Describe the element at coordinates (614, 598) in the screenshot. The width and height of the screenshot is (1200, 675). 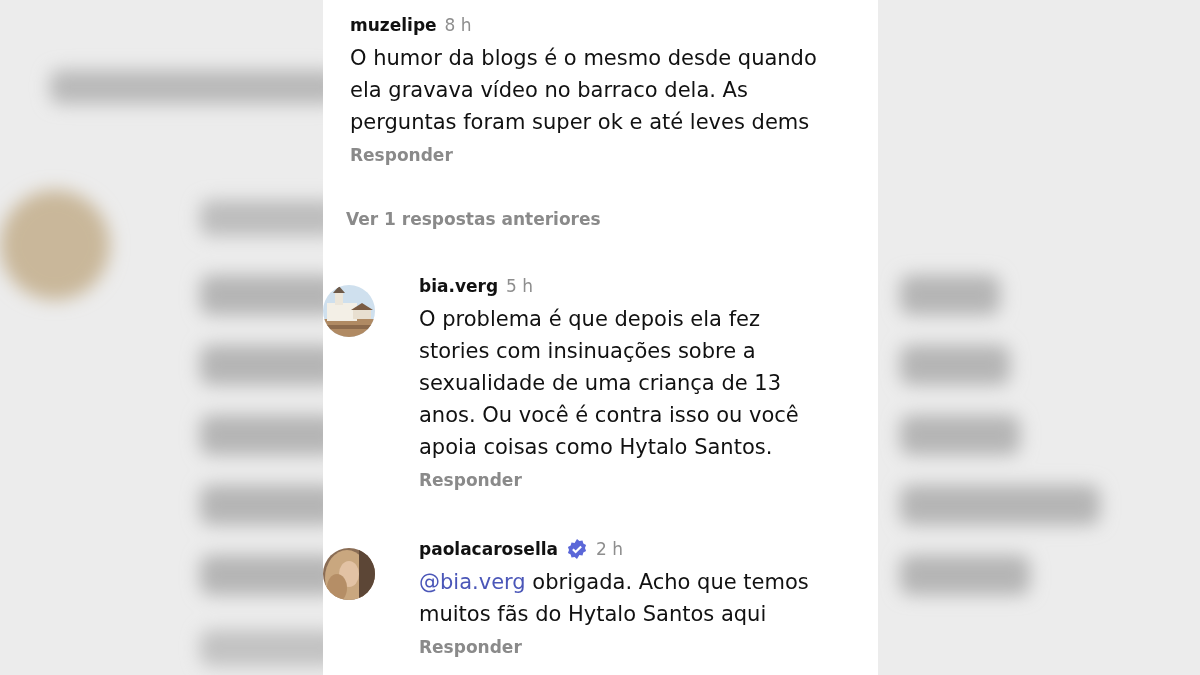
I see `comment-text: @bia.verg obrigada. Acho que temos muitos fãs do Hytalo Santos aqui` at that location.